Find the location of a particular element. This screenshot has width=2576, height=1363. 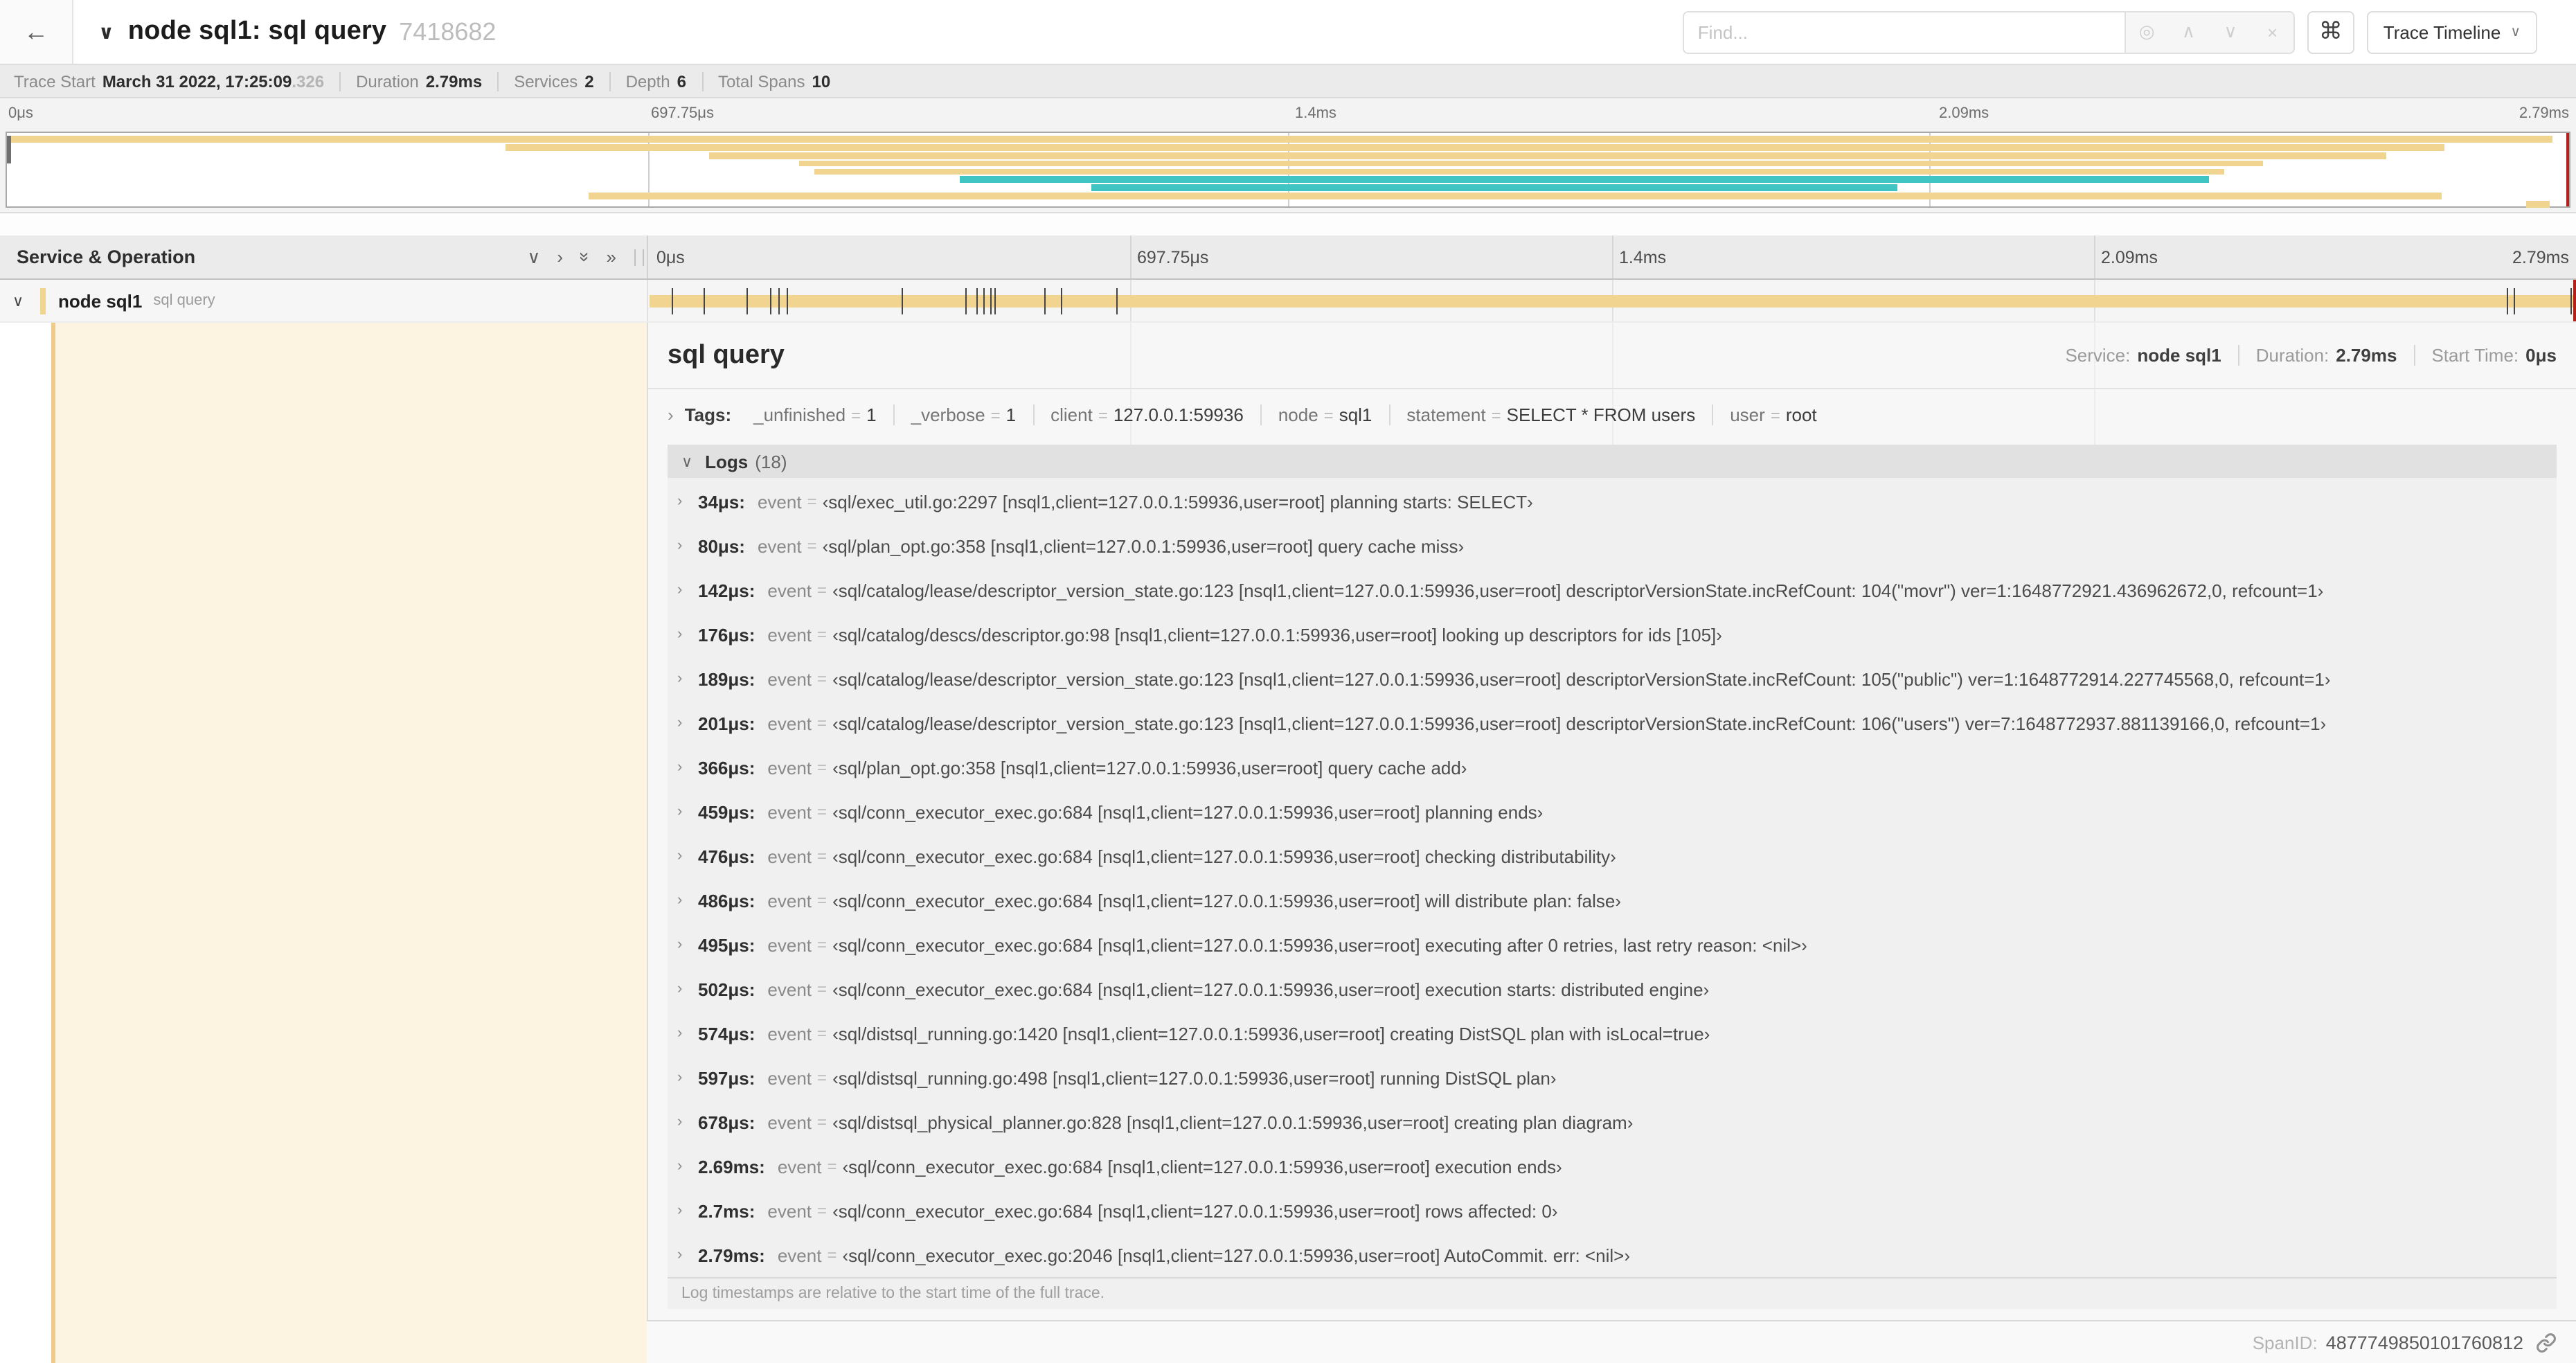

span-row-timeline is located at coordinates (1612, 300).